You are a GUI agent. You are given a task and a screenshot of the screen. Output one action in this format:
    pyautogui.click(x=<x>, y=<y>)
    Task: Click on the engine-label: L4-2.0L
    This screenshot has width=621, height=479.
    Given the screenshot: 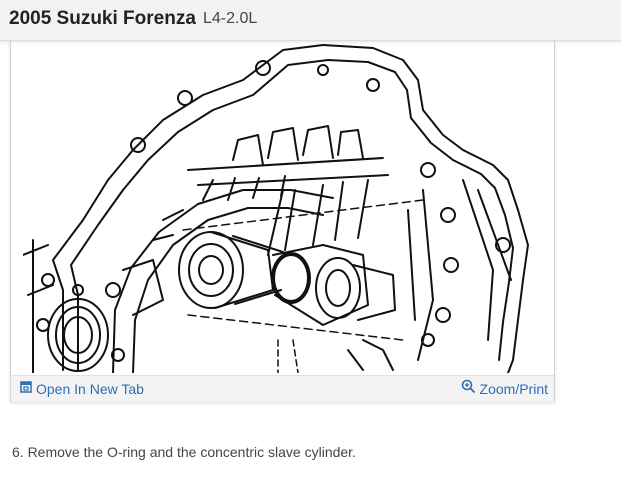 What is the action you would take?
    pyautogui.click(x=230, y=18)
    